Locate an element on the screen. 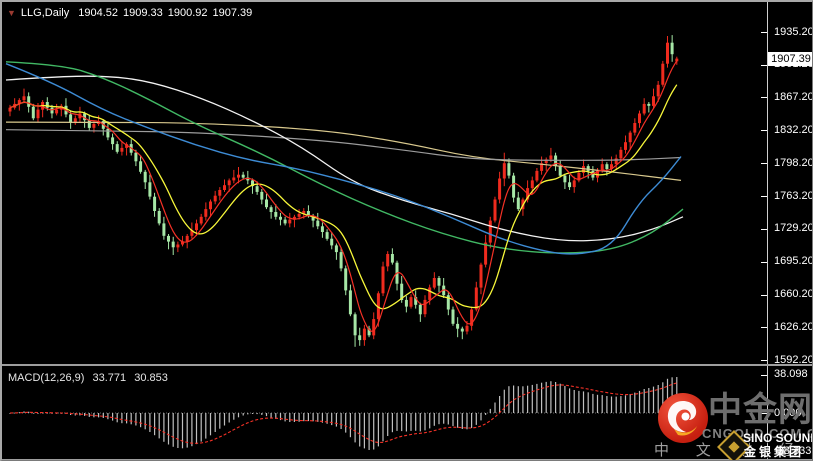  price-axis-label: 1592.20 is located at coordinates (793, 359).